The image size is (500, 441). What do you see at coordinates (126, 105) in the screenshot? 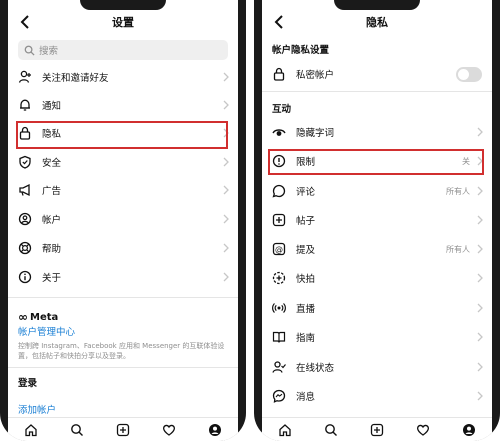
I see `settings-item-notifications: 通知` at bounding box center [126, 105].